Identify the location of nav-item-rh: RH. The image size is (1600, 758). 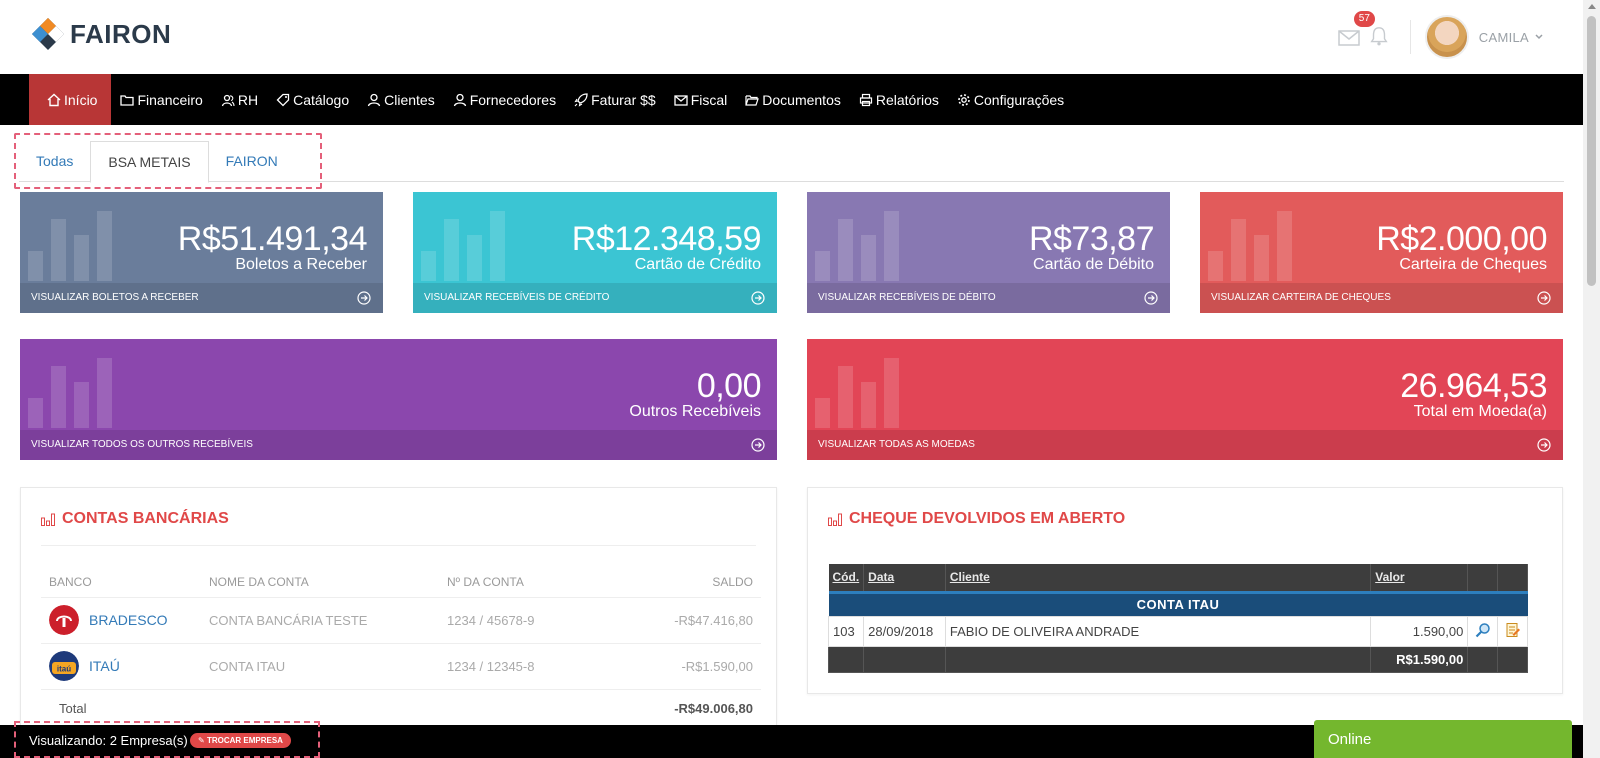
(239, 99).